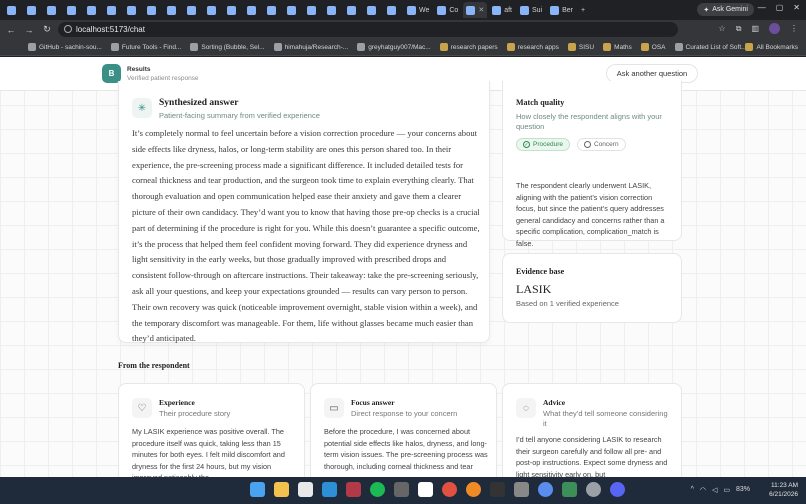 This screenshot has width=806, height=504. I want to click on notes-icon, so click(305, 489).